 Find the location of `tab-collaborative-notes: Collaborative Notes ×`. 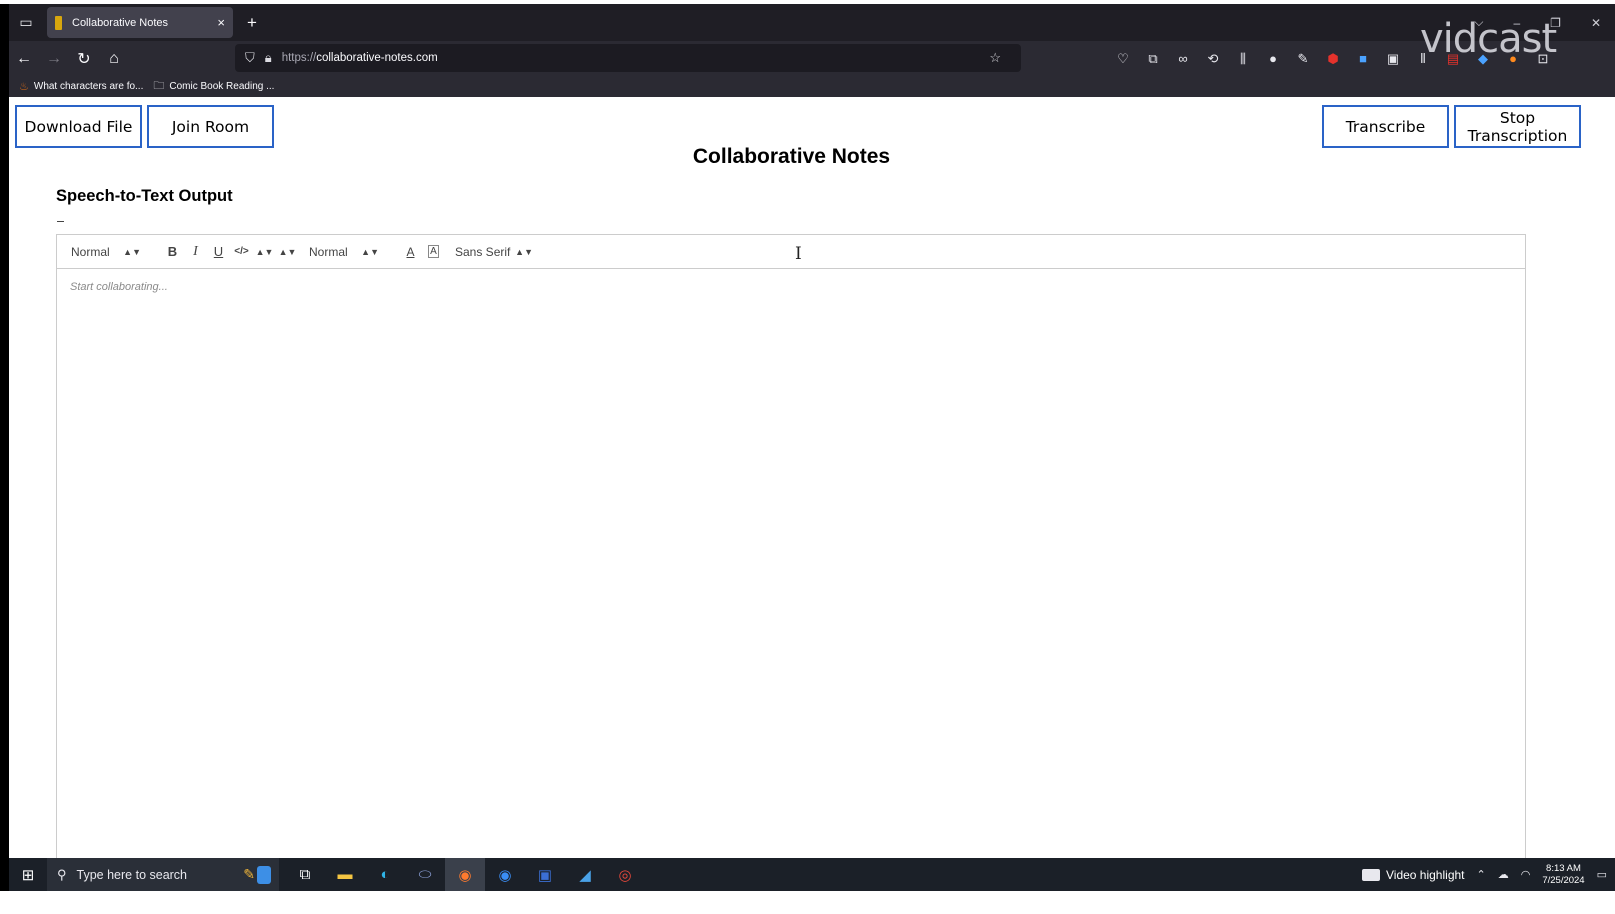

tab-collaborative-notes: Collaborative Notes × is located at coordinates (140, 22).